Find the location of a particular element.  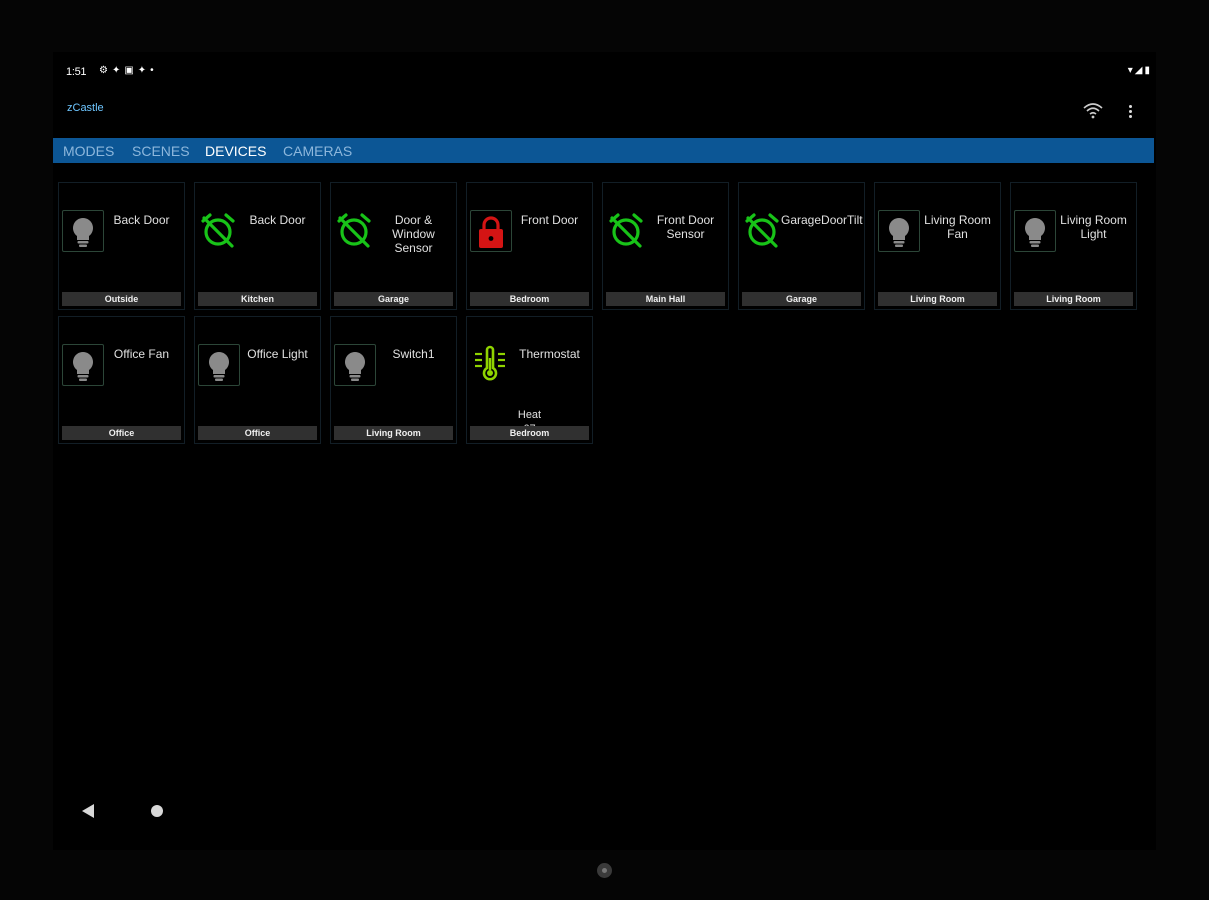

device-tile: Front Door Sensor Main Hall is located at coordinates (665, 246).